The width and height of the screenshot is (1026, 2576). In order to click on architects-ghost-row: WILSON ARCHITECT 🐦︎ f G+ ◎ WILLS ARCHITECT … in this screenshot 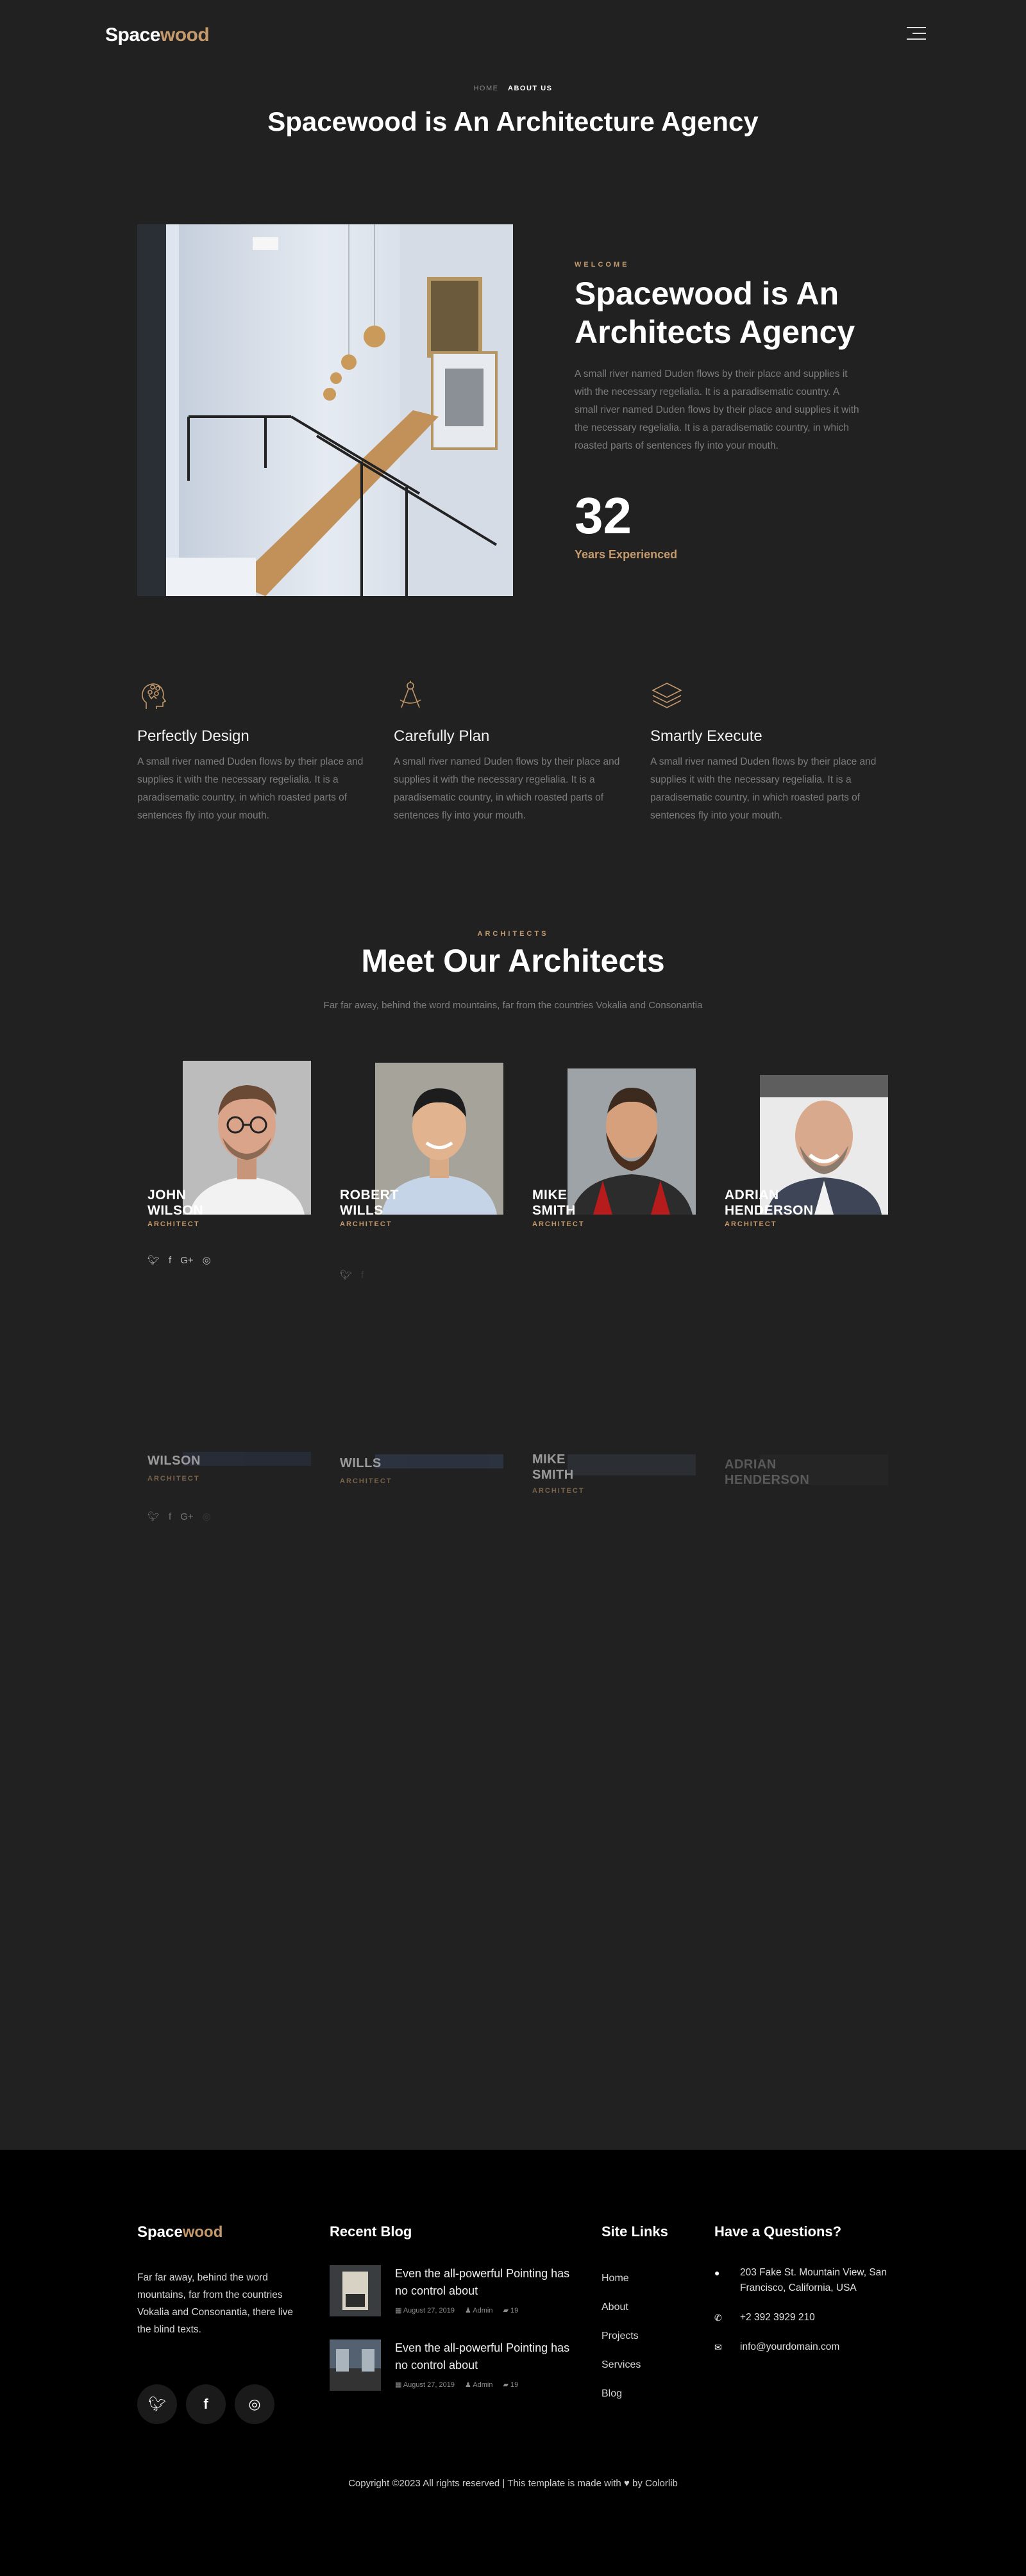, I will do `click(513, 1500)`.